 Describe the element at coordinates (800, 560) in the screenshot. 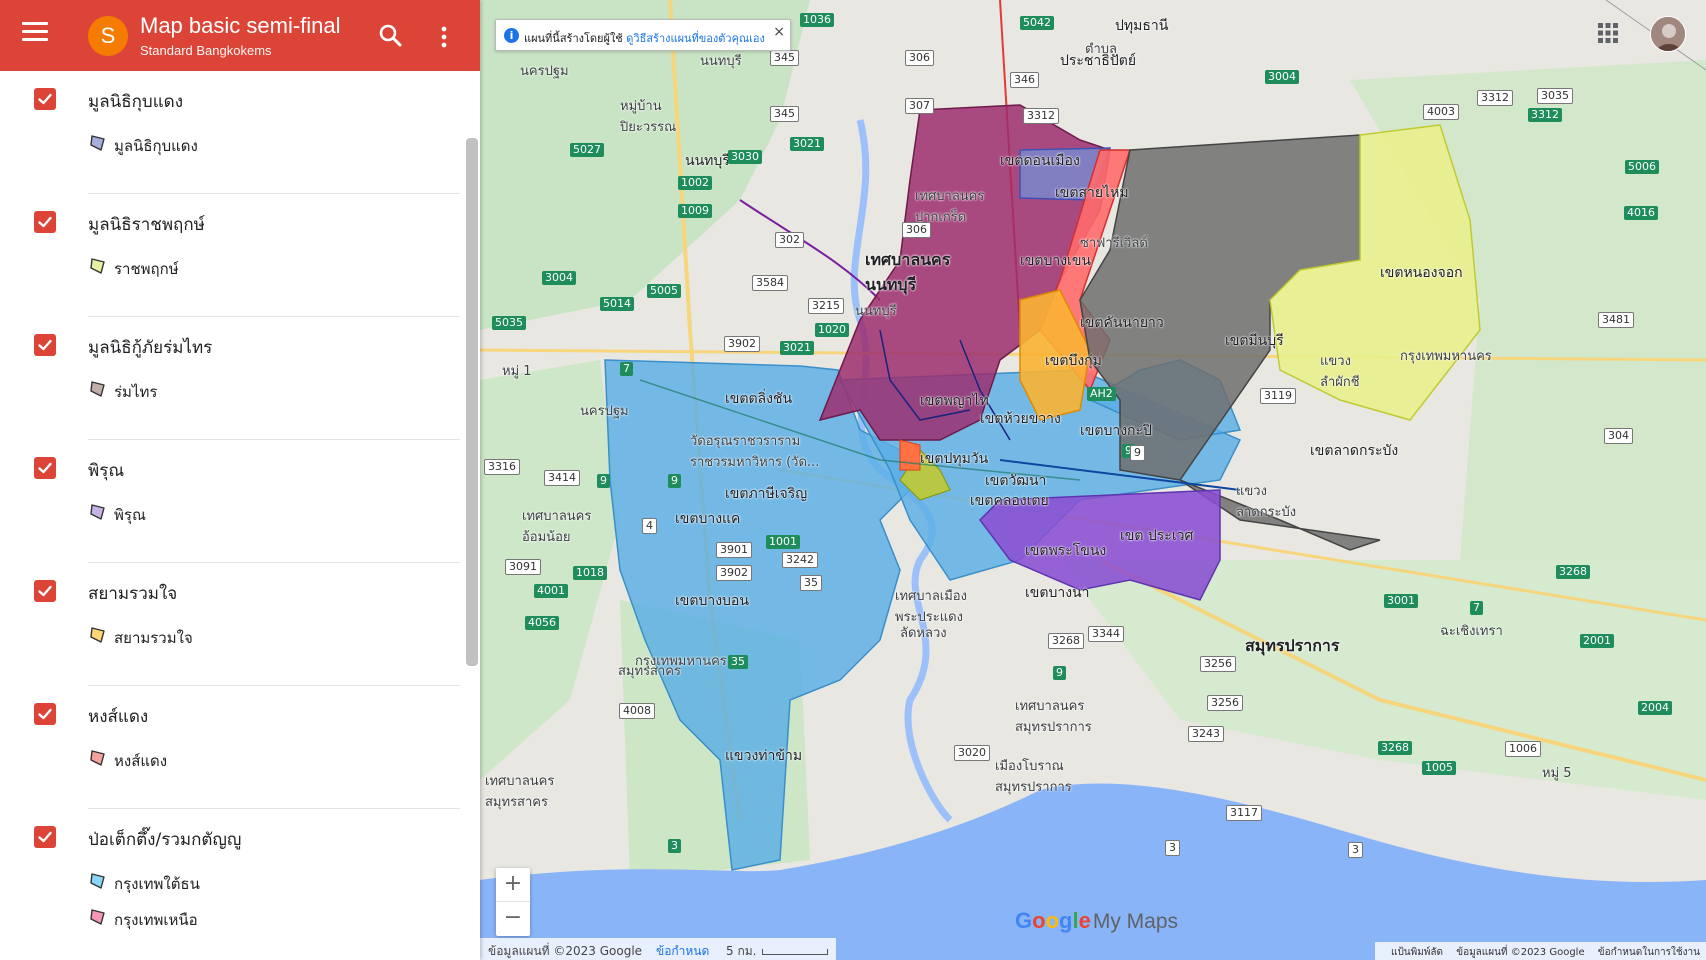

I see `road-shield: 3242` at that location.